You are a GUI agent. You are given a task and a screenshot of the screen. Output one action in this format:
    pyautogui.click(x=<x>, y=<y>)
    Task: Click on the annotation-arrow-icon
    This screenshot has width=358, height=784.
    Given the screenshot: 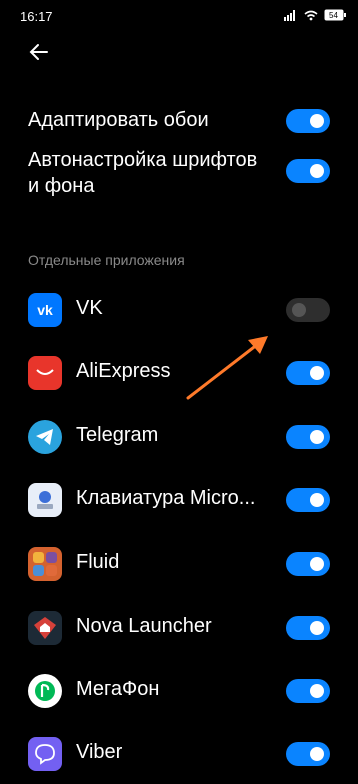 What is the action you would take?
    pyautogui.click(x=227, y=368)
    